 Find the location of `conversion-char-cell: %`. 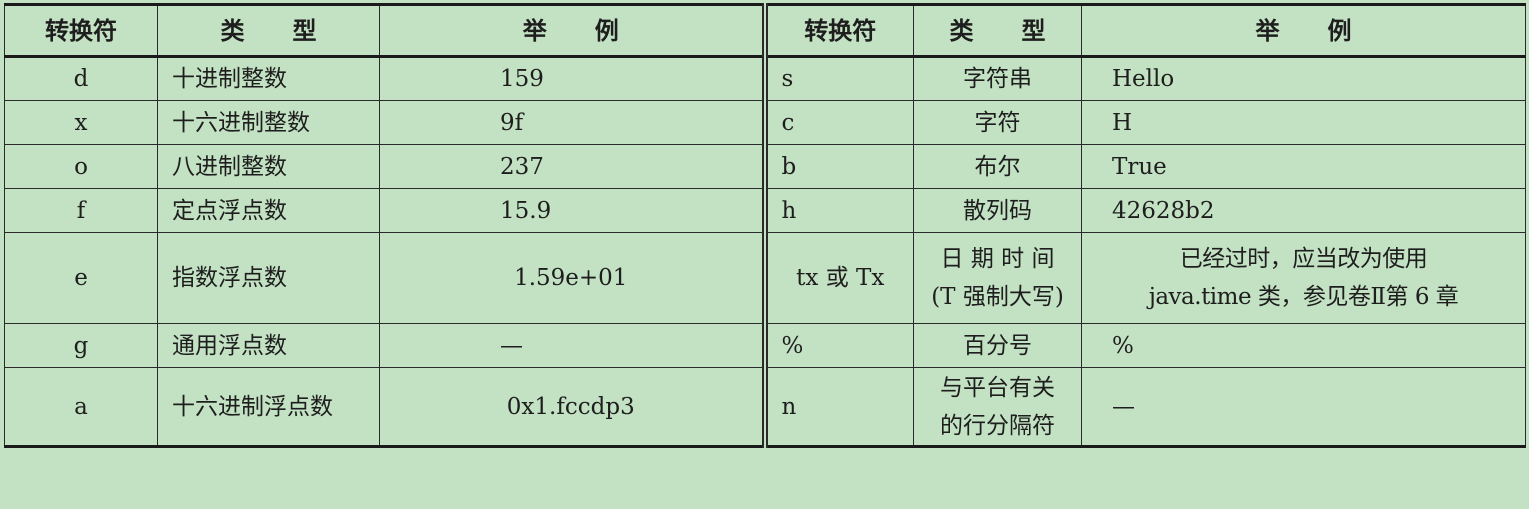

conversion-char-cell: % is located at coordinates (839, 345).